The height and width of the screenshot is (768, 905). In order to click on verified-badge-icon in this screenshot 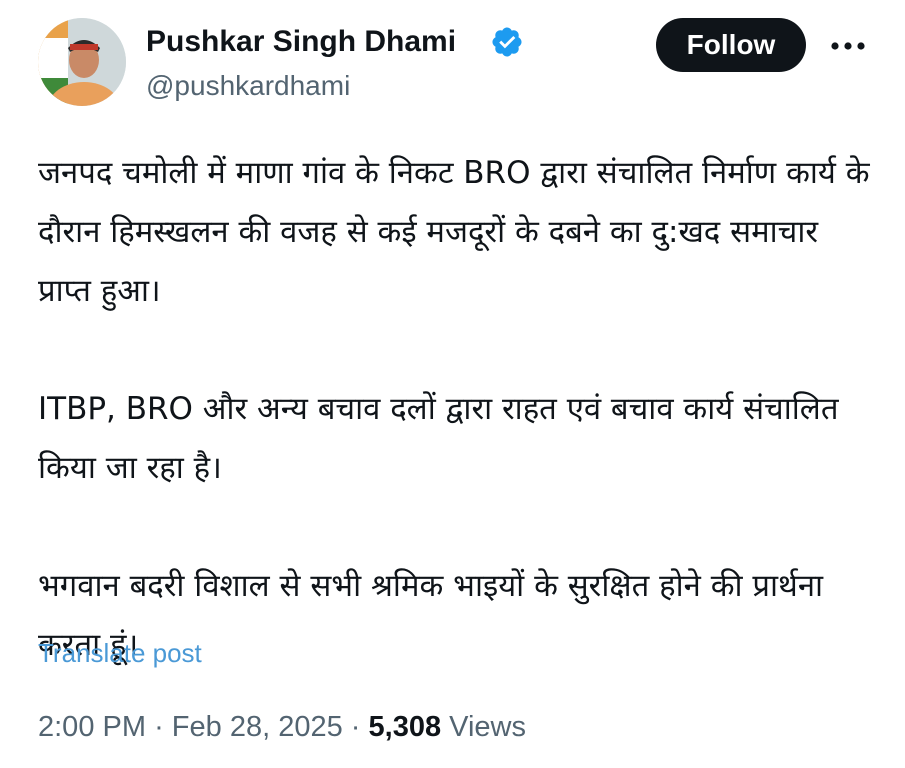, I will do `click(507, 42)`.